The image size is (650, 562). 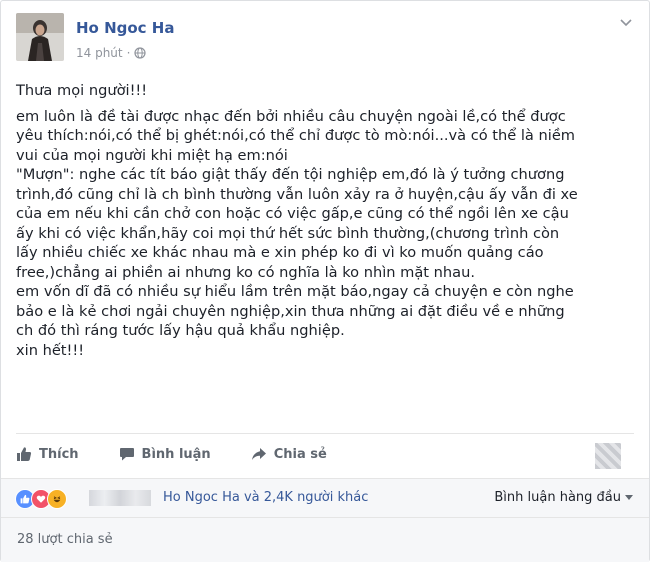 What do you see at coordinates (120, 498) in the screenshot?
I see `blurred-names` at bounding box center [120, 498].